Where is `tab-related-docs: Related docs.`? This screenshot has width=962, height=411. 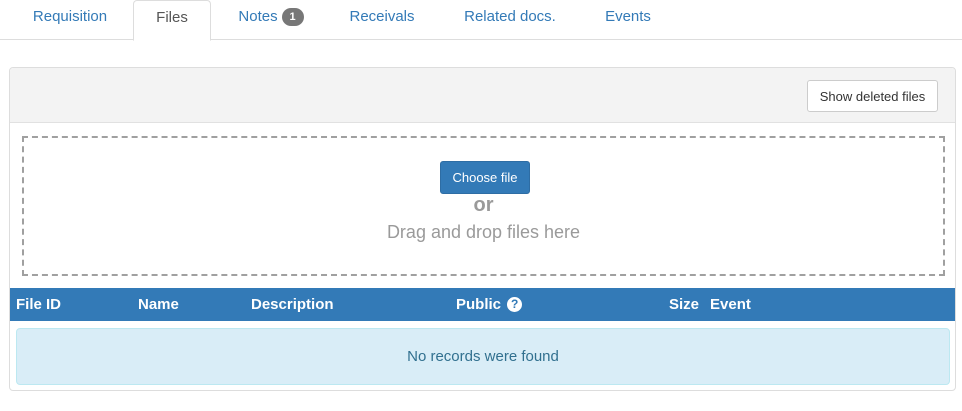 tab-related-docs: Related docs. is located at coordinates (510, 20).